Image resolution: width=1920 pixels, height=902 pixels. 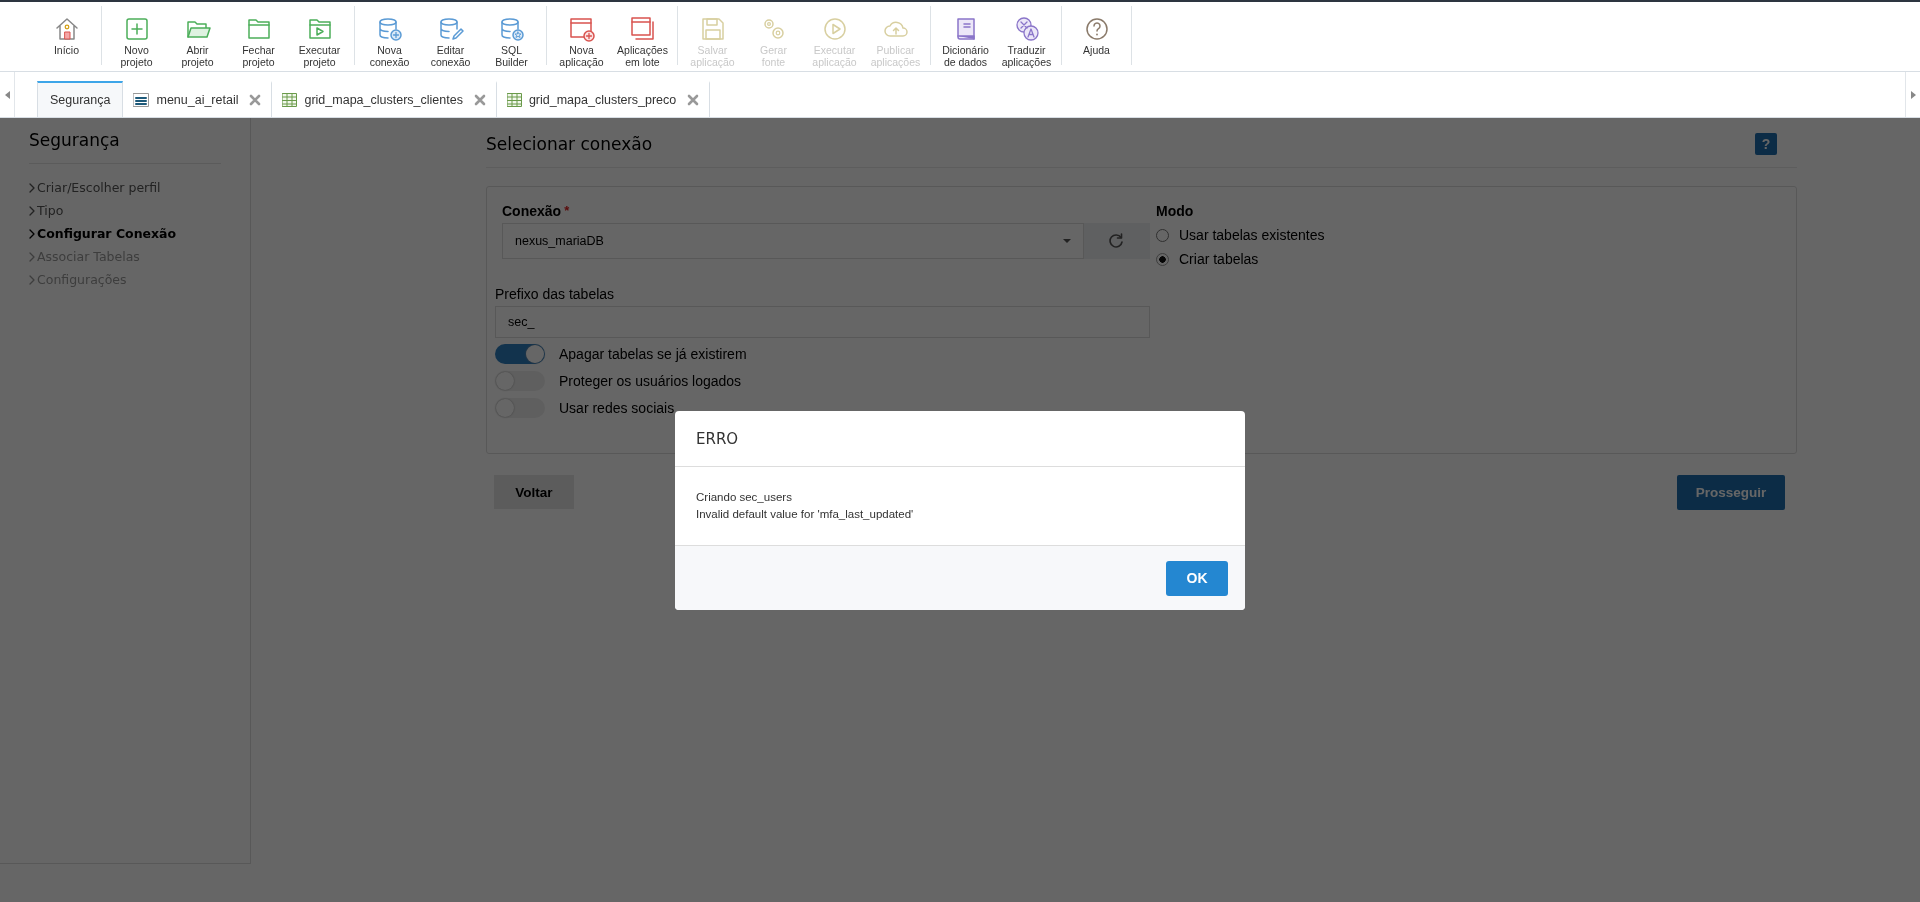 What do you see at coordinates (511, 29) in the screenshot?
I see `database-star-icon` at bounding box center [511, 29].